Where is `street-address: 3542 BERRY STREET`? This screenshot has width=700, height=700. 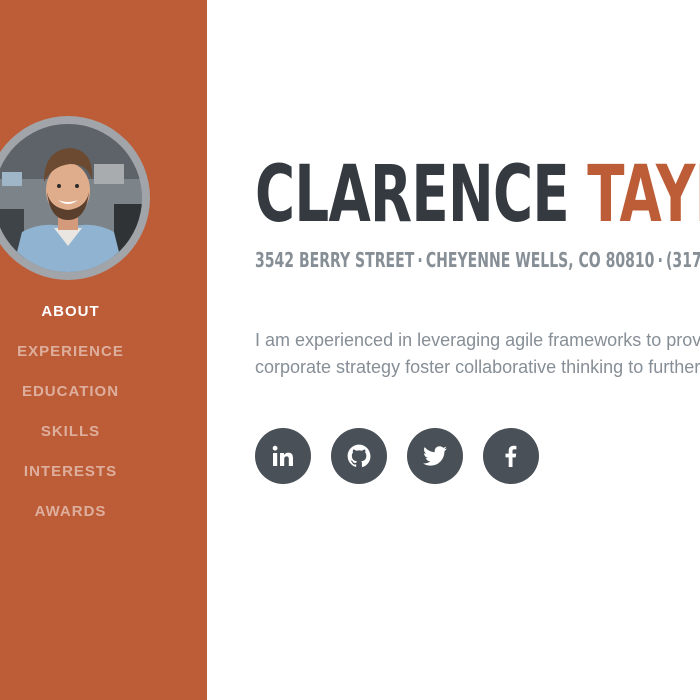
street-address: 3542 BERRY STREET is located at coordinates (335, 260).